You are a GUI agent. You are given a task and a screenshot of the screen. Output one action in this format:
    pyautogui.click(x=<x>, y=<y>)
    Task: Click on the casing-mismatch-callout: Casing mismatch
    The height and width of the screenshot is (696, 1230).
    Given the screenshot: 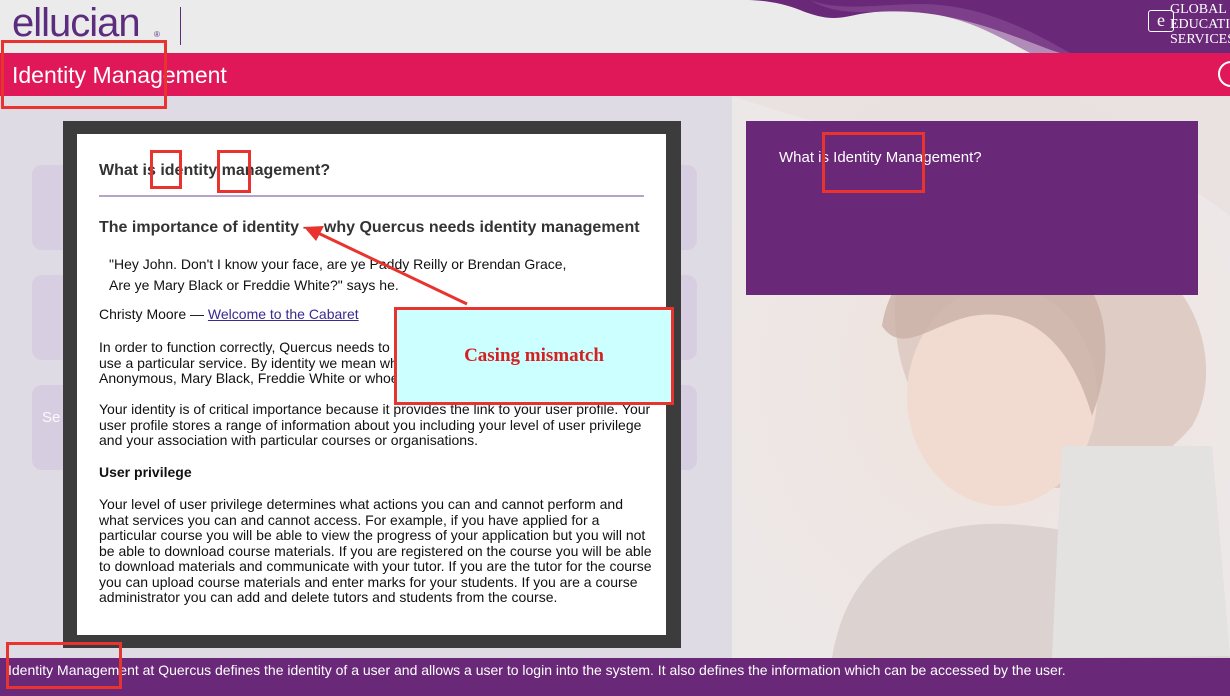 What is the action you would take?
    pyautogui.click(x=534, y=356)
    